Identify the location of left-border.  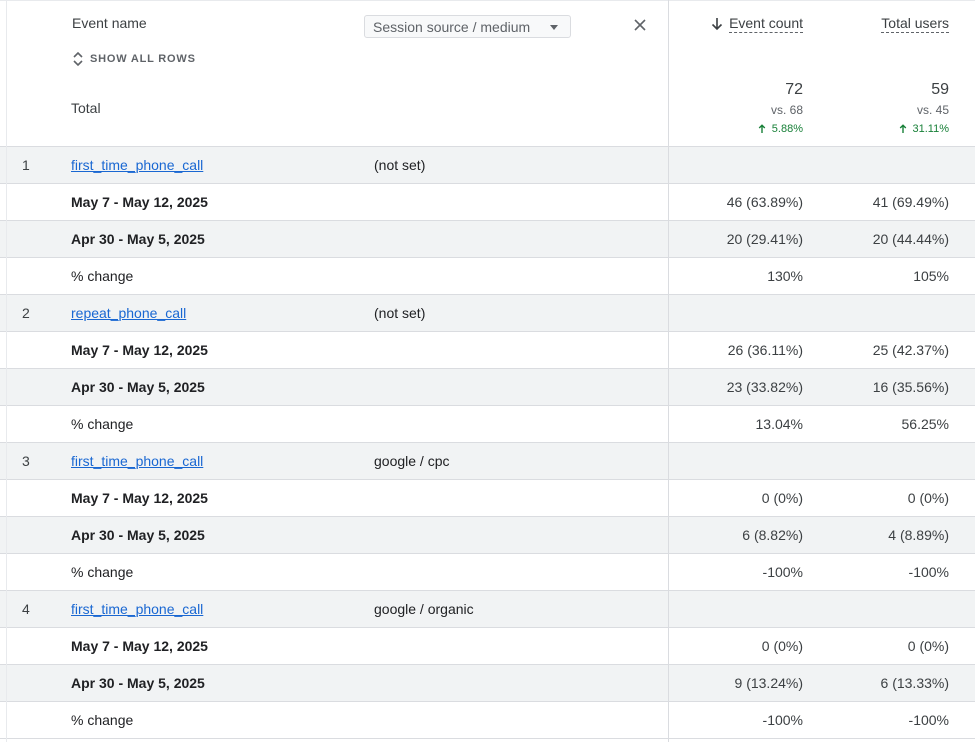
(6, 371).